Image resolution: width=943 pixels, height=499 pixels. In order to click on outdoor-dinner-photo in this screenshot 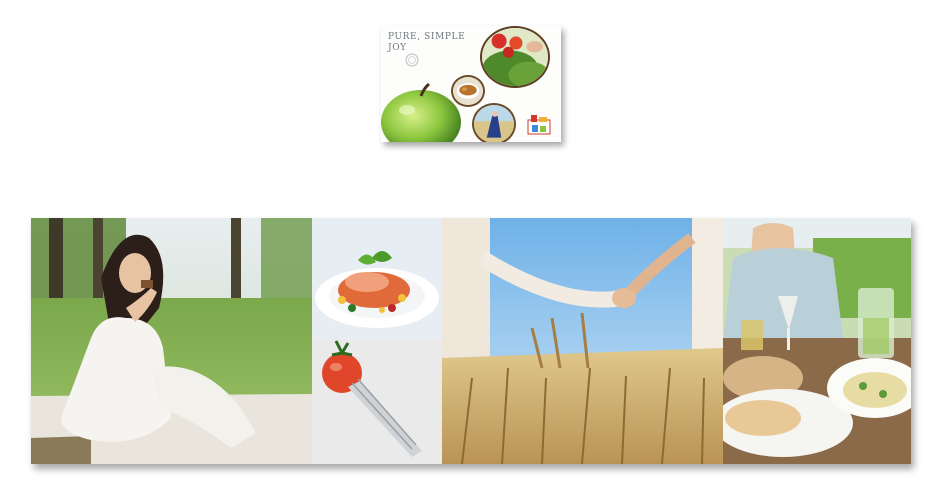, I will do `click(817, 341)`.